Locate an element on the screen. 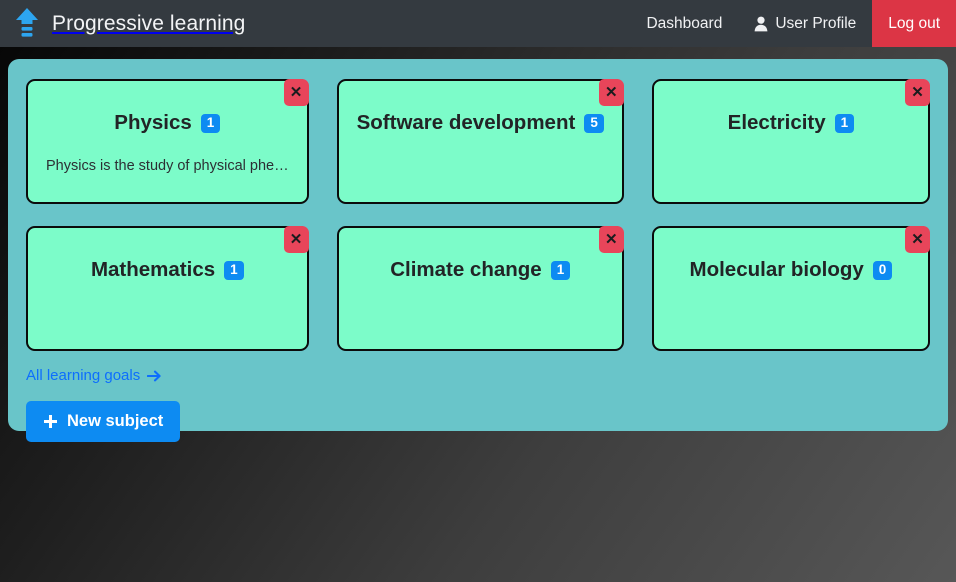 This screenshot has height=582, width=956. new-subject-button: New subject is located at coordinates (103, 421).